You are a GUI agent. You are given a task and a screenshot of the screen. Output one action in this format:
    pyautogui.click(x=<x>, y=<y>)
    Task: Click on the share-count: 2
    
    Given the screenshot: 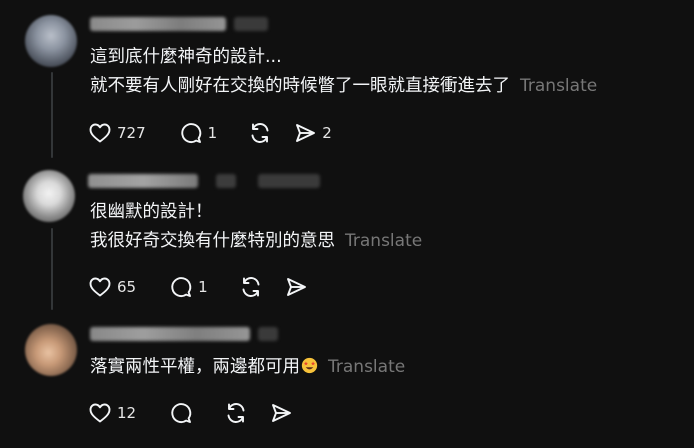 What is the action you would take?
    pyautogui.click(x=327, y=133)
    